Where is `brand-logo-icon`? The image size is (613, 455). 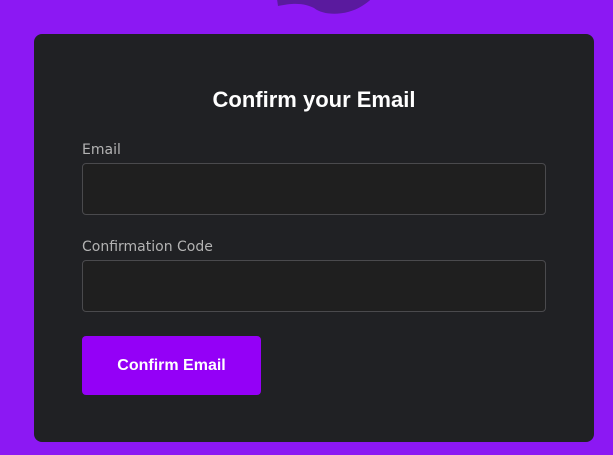 brand-logo-icon is located at coordinates (324, 7).